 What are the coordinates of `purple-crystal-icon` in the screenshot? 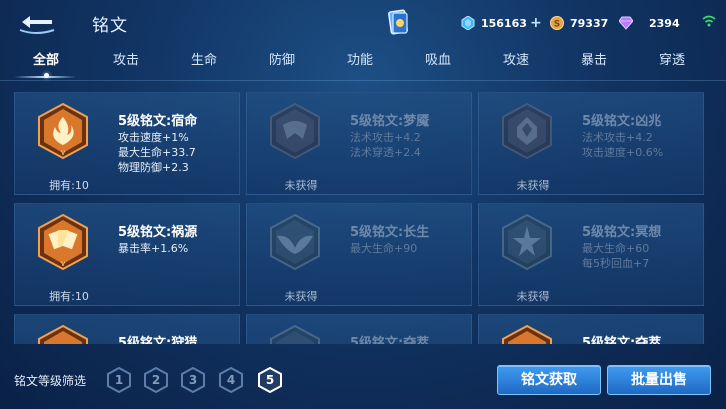 It's located at (626, 23).